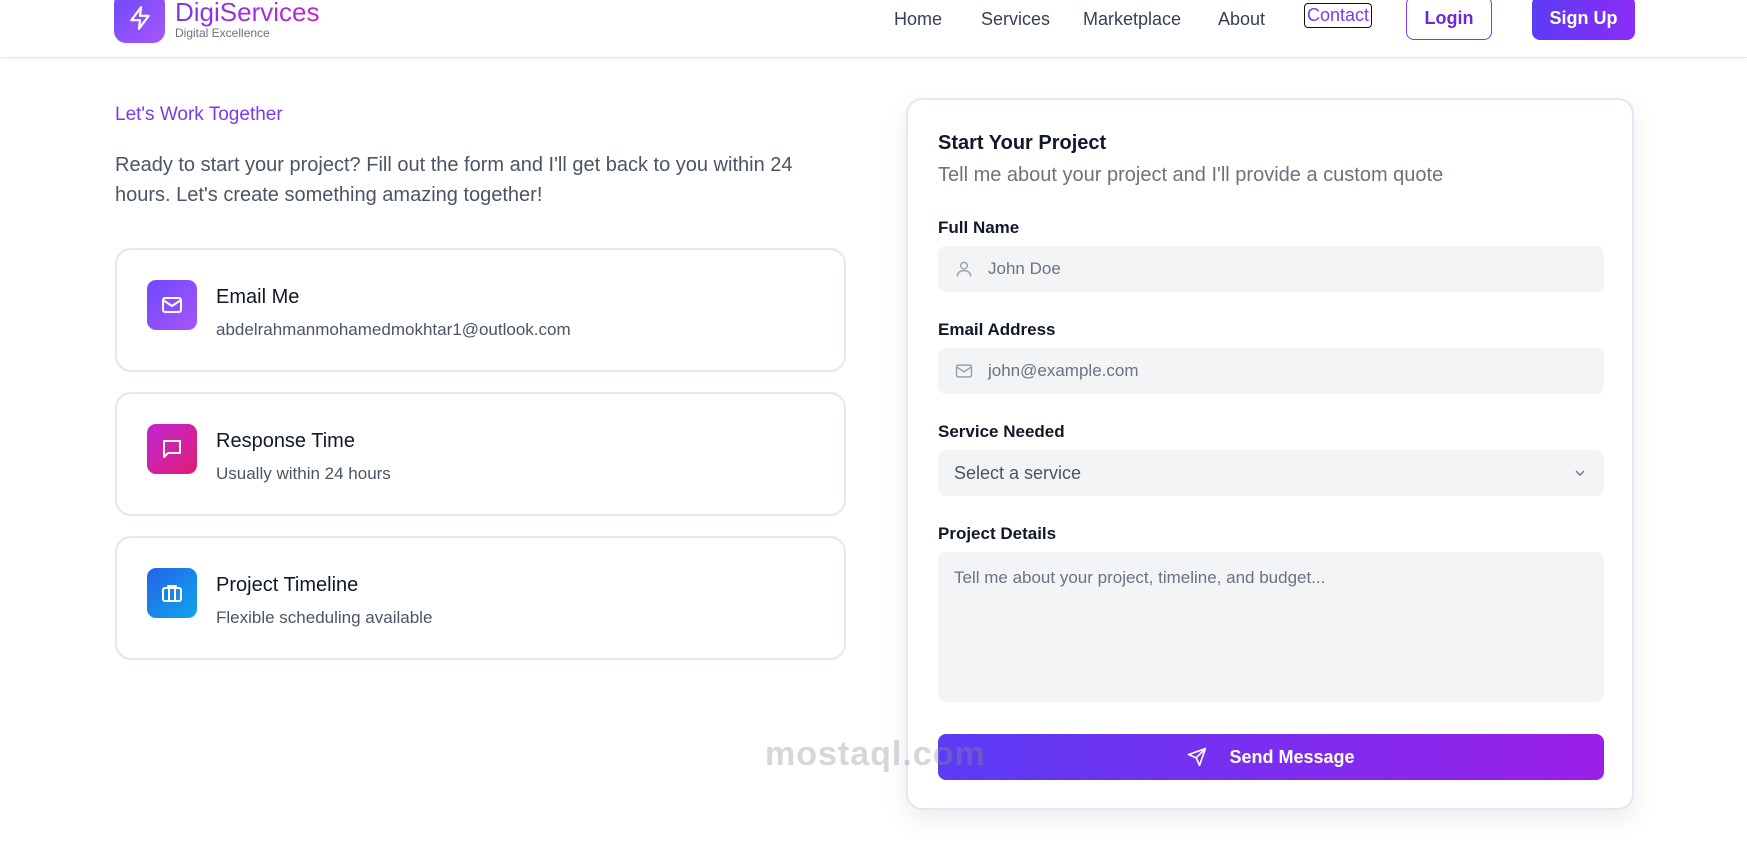 This screenshot has width=1747, height=853. I want to click on info-subtitle: Usually within 24 hours, so click(303, 473).